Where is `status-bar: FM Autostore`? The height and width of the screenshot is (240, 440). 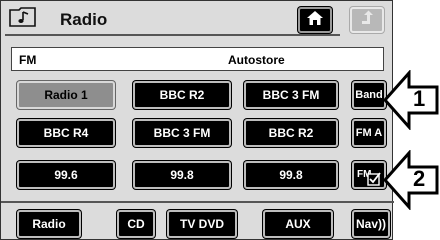
status-bar: FM Autostore is located at coordinates (197, 59).